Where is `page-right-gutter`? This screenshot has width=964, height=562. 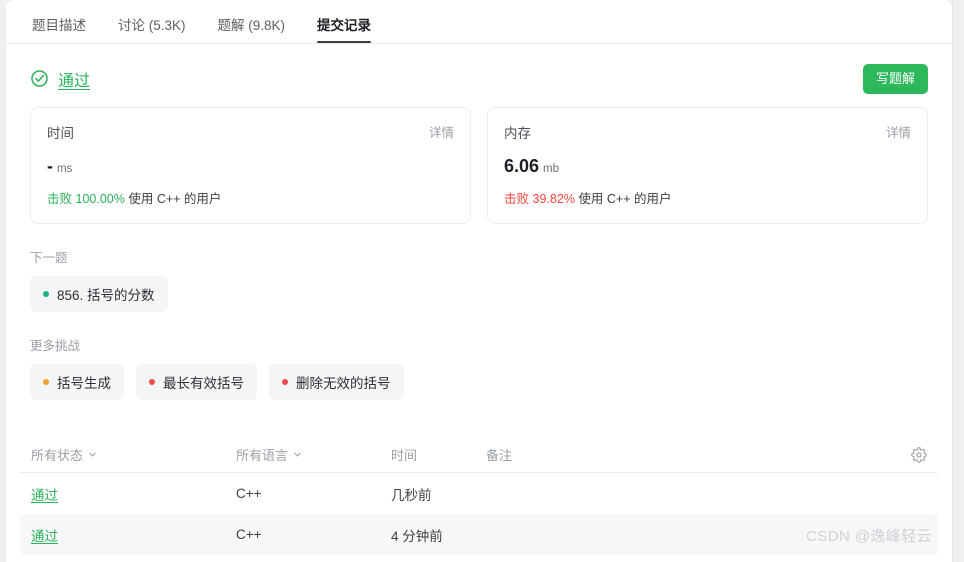 page-right-gutter is located at coordinates (958, 281).